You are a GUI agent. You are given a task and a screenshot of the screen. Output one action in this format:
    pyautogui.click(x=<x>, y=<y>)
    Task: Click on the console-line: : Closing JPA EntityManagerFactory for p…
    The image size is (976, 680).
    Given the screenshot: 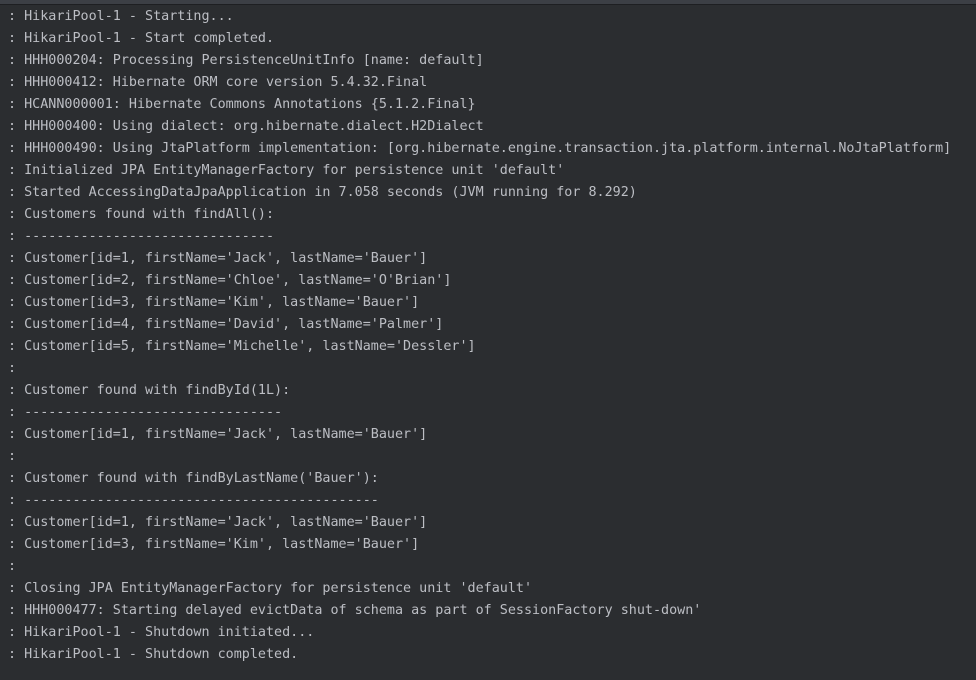 What is the action you would take?
    pyautogui.click(x=270, y=588)
    